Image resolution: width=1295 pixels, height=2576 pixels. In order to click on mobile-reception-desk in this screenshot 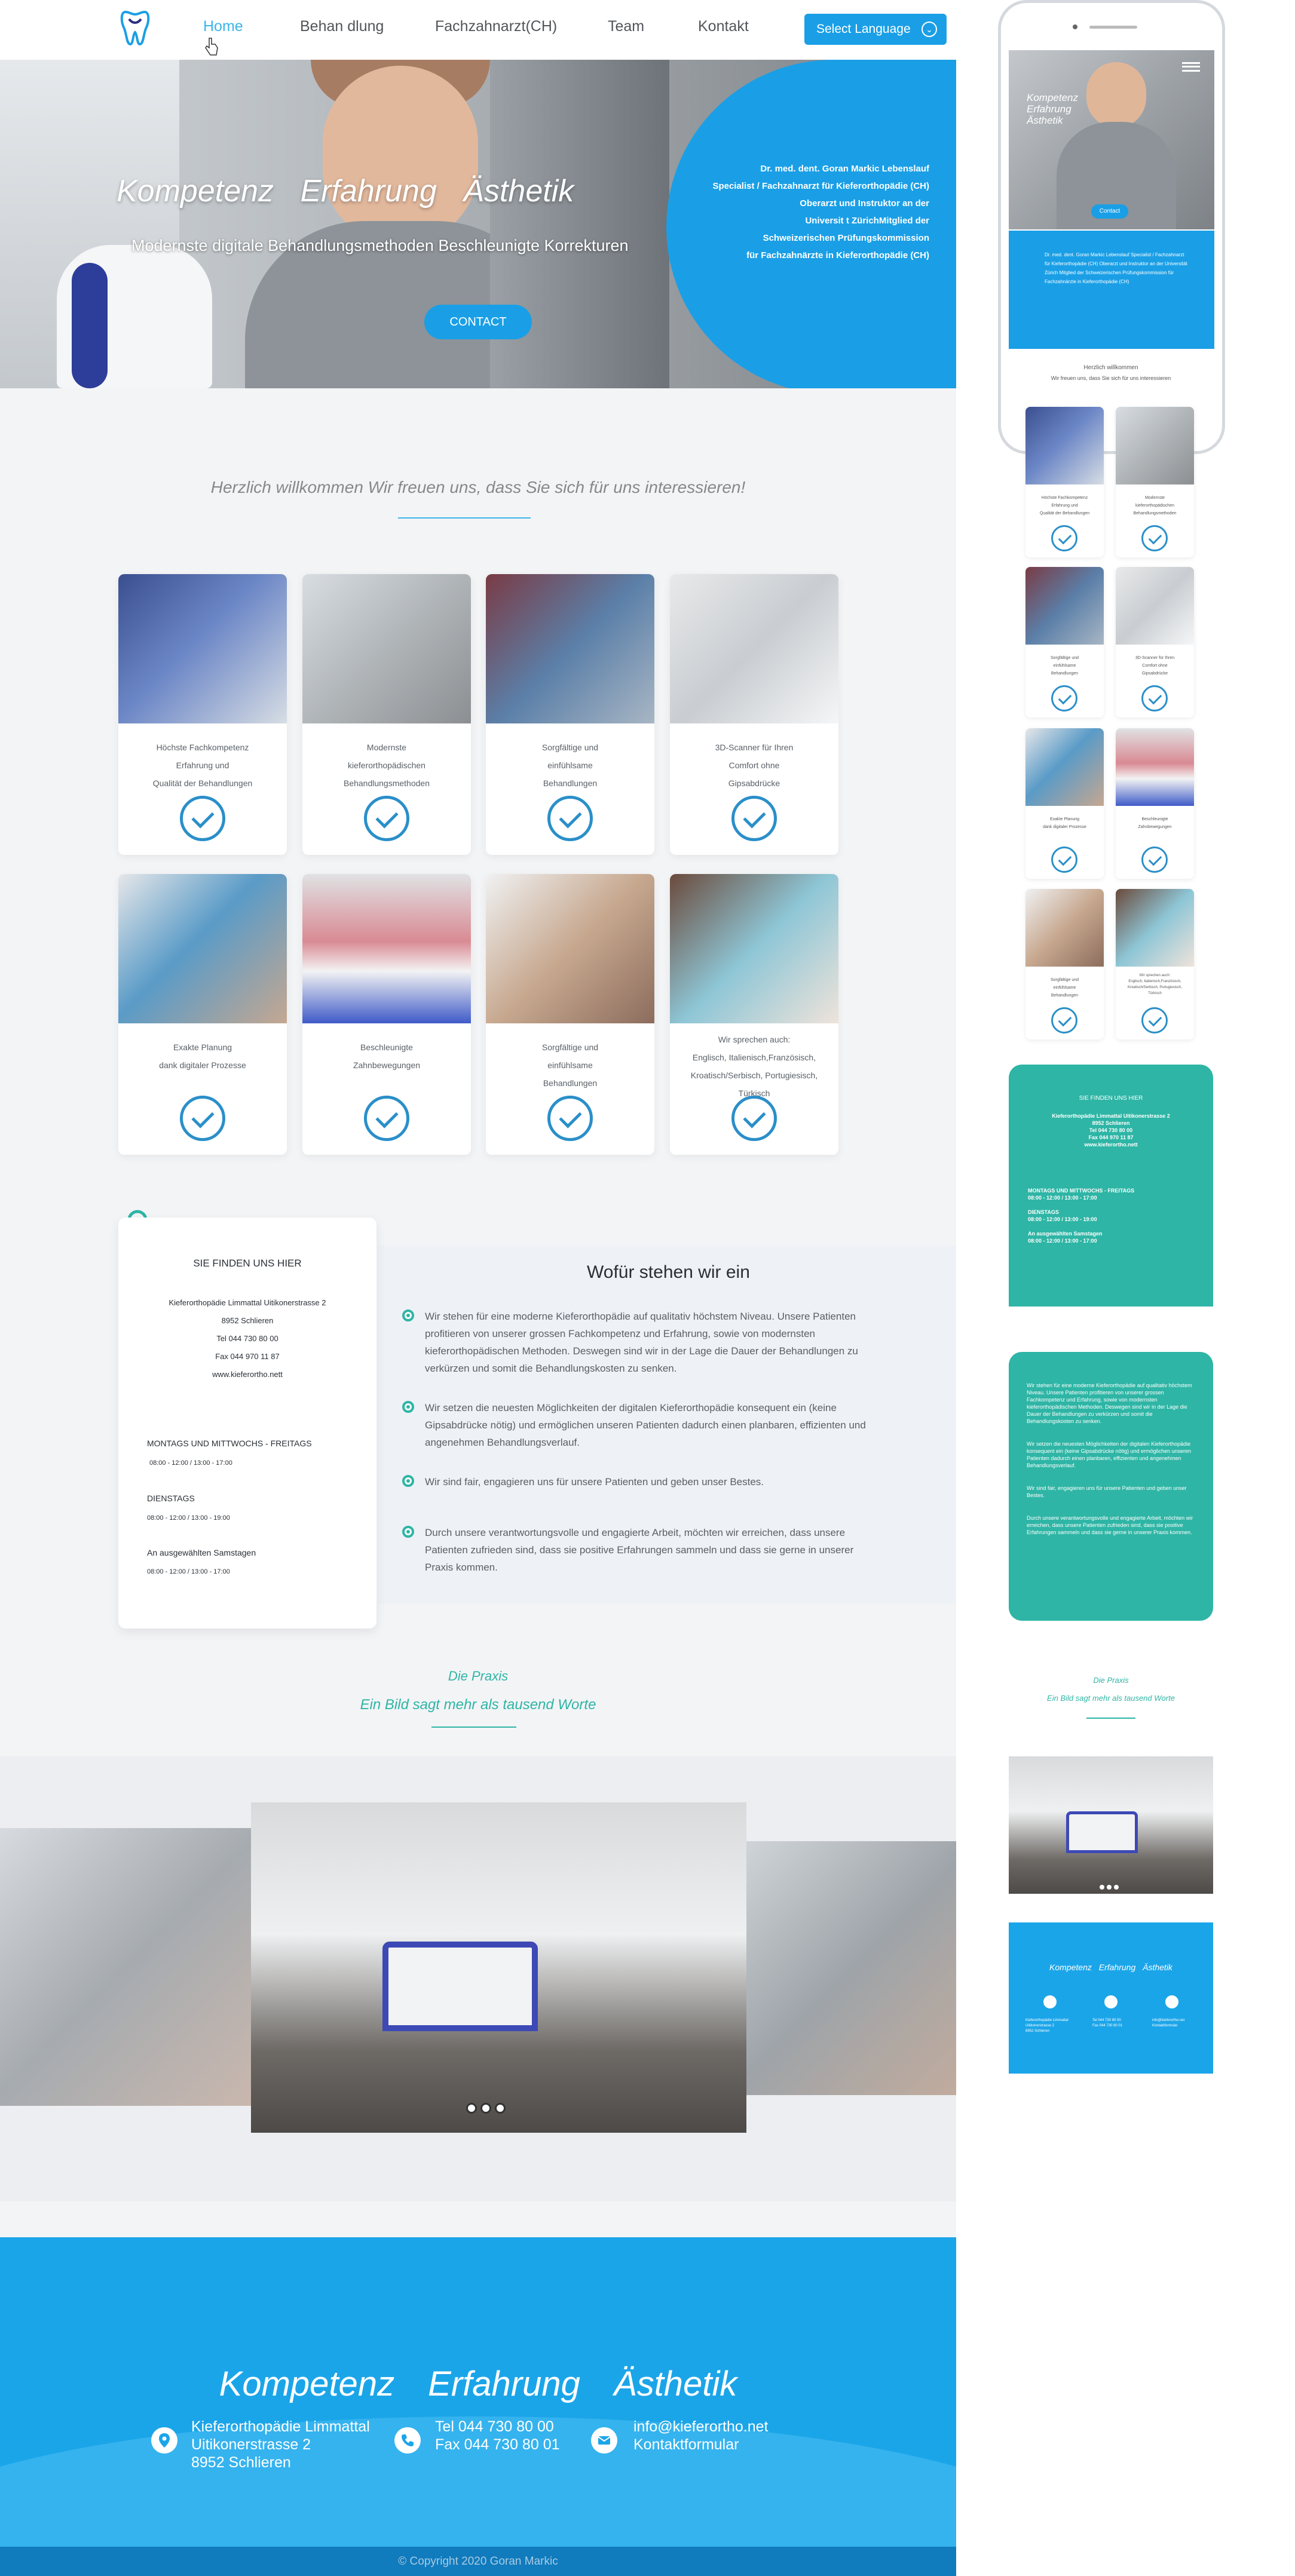, I will do `click(1102, 1832)`.